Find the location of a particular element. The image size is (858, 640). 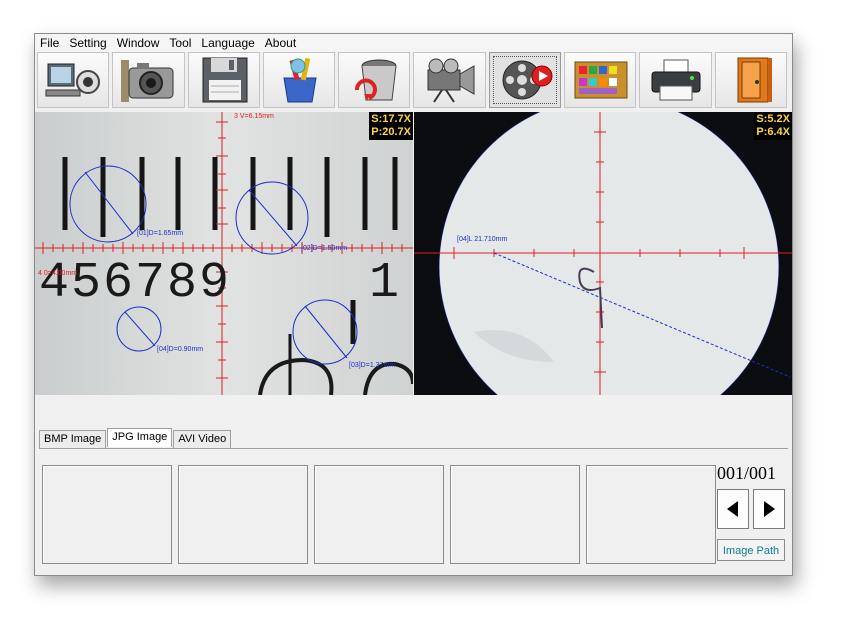

record-playback-button is located at coordinates (525, 80).